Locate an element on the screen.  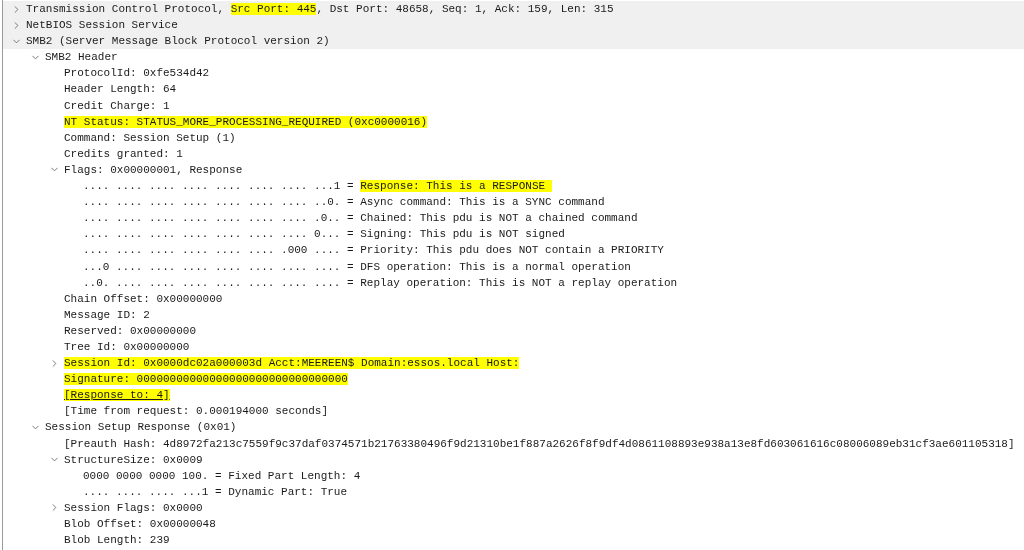
chevron-right-icon is located at coordinates (54, 508).